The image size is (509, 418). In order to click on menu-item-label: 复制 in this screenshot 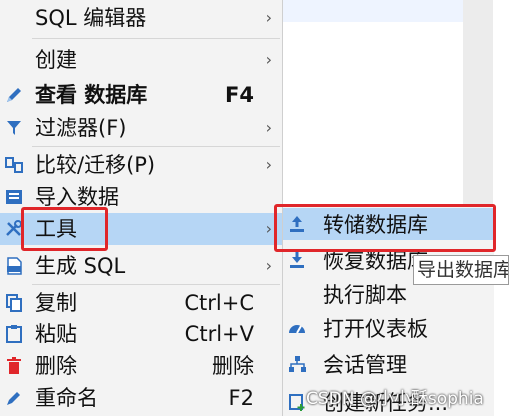, I will do `click(56, 303)`.